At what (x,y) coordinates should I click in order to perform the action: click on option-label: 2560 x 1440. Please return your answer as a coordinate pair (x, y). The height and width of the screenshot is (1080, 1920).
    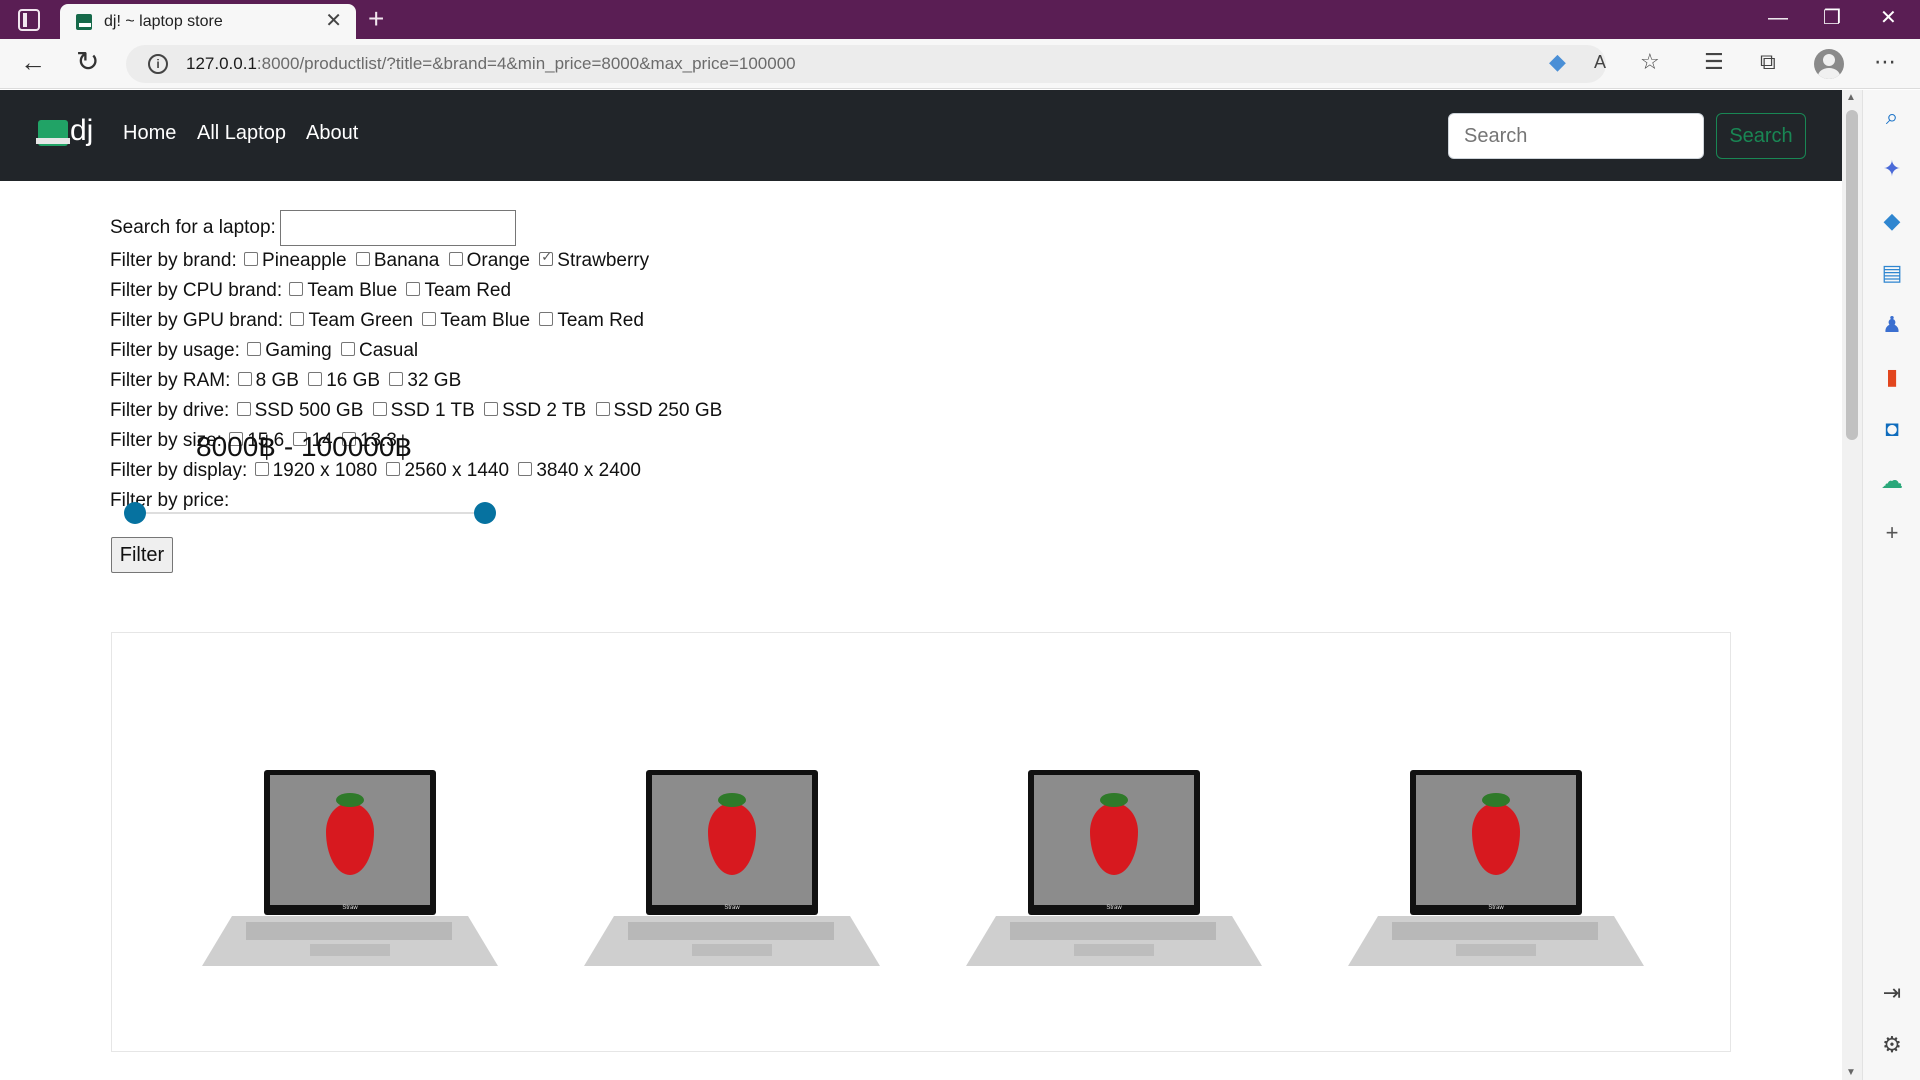
    Looking at the image, I should click on (457, 470).